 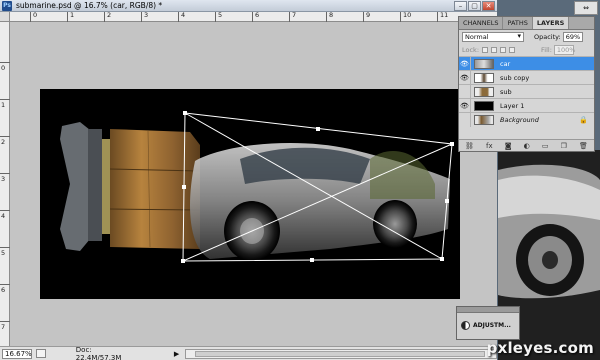 I want to click on layers-panel-footer: ⛓ fx ◙ ◐ ▭ ❐ 🗑, so click(x=526, y=145).